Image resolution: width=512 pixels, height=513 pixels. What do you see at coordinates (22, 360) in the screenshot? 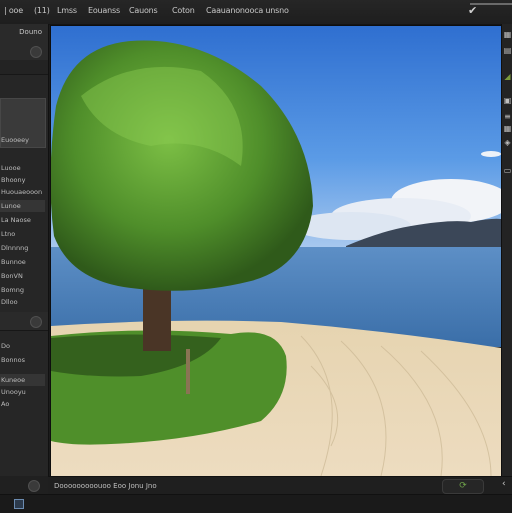
I see `list-item: Bonnos` at bounding box center [22, 360].